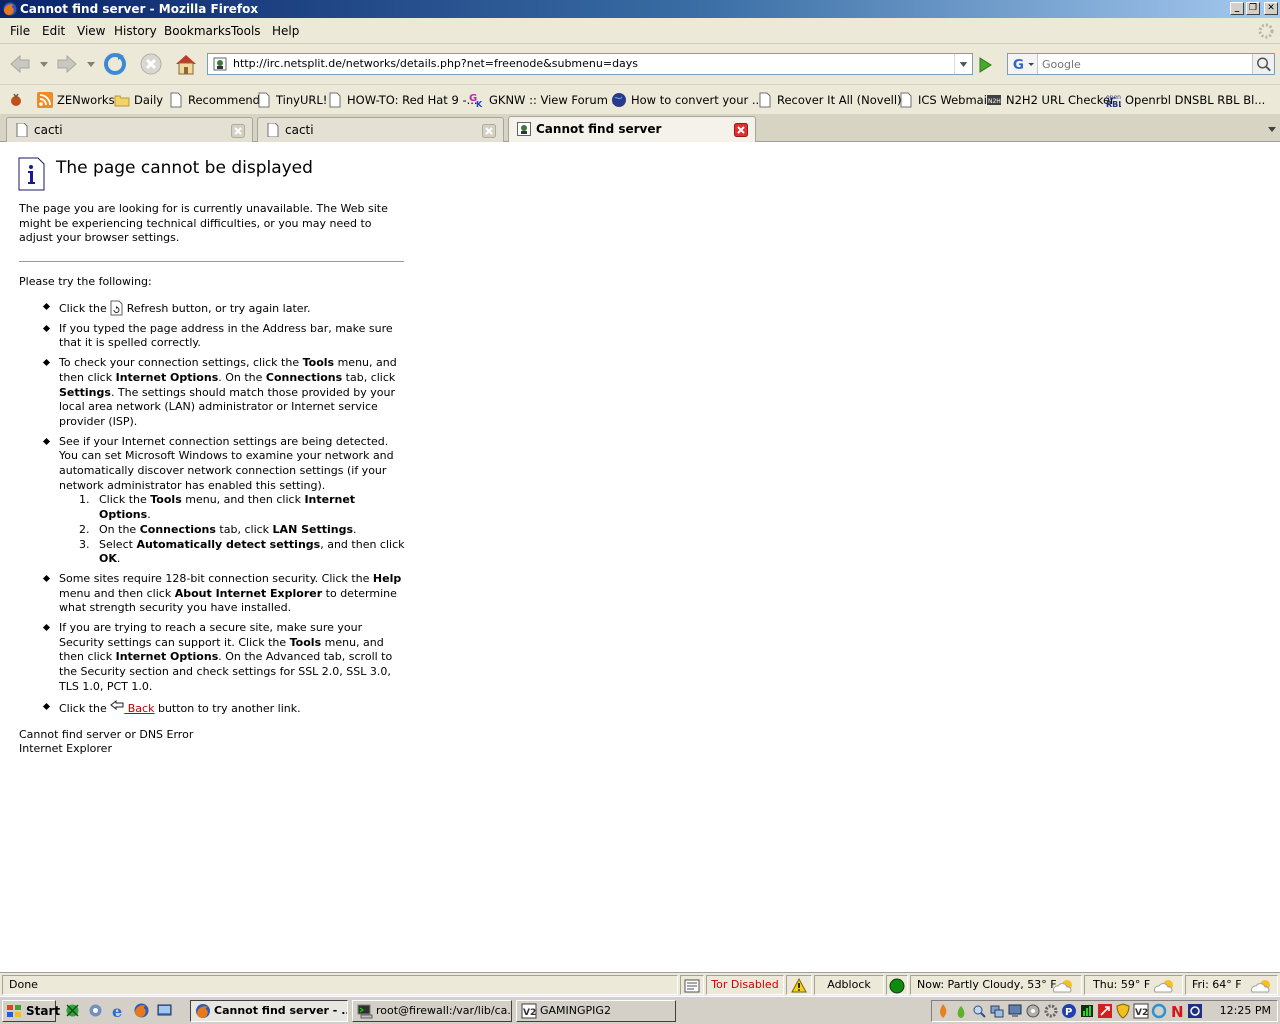 The width and height of the screenshot is (1280, 1024). What do you see at coordinates (186, 64) in the screenshot?
I see `home-button` at bounding box center [186, 64].